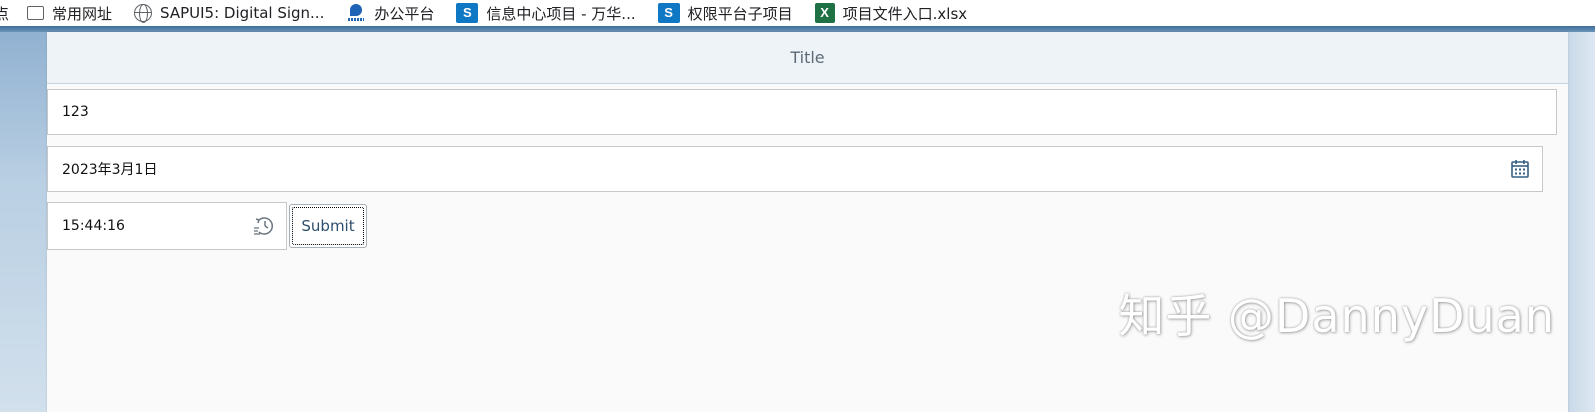  What do you see at coordinates (36, 13) in the screenshot?
I see `folder-icon` at bounding box center [36, 13].